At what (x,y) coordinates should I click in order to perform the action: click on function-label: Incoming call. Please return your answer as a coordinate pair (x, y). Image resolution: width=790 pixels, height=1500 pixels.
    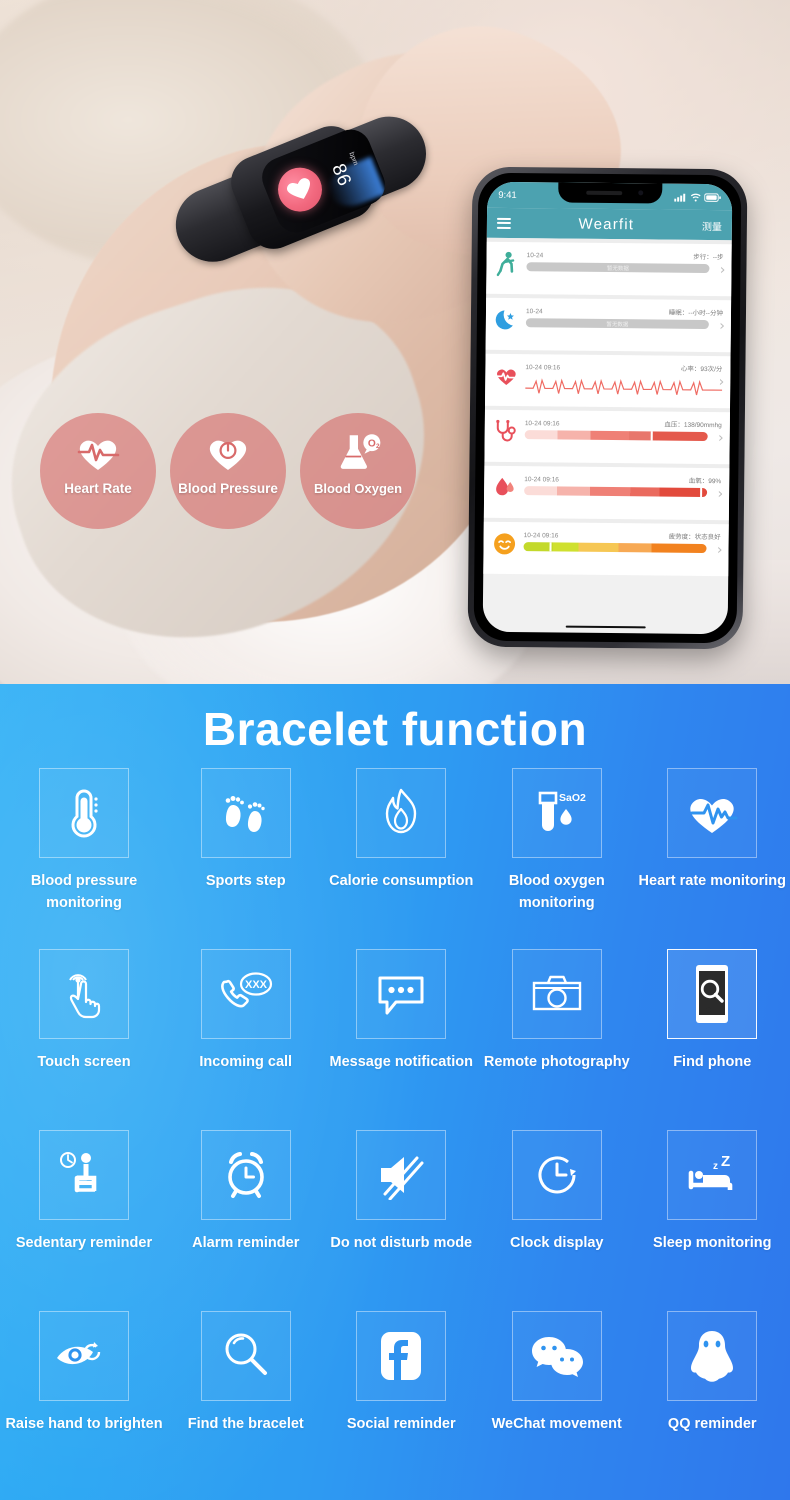
    Looking at the image, I should click on (246, 1062).